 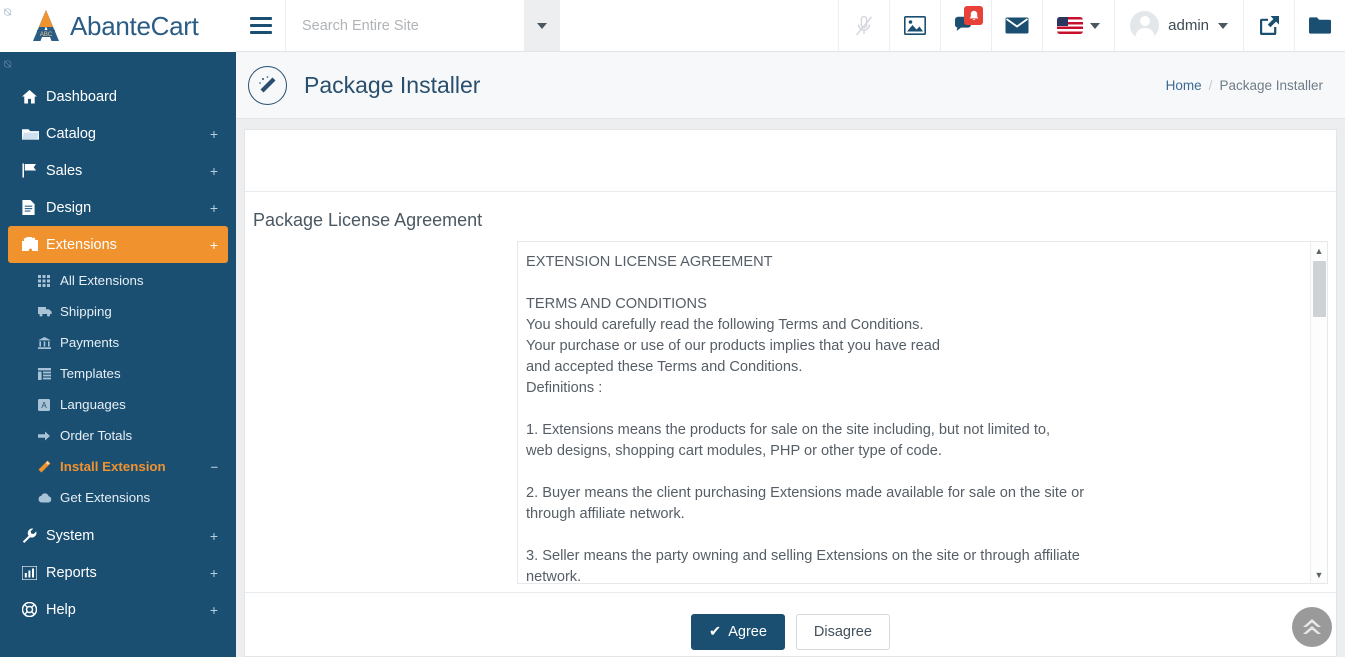 I want to click on sidebar-subitem-order-totals: Order Totals, so click(x=118, y=435).